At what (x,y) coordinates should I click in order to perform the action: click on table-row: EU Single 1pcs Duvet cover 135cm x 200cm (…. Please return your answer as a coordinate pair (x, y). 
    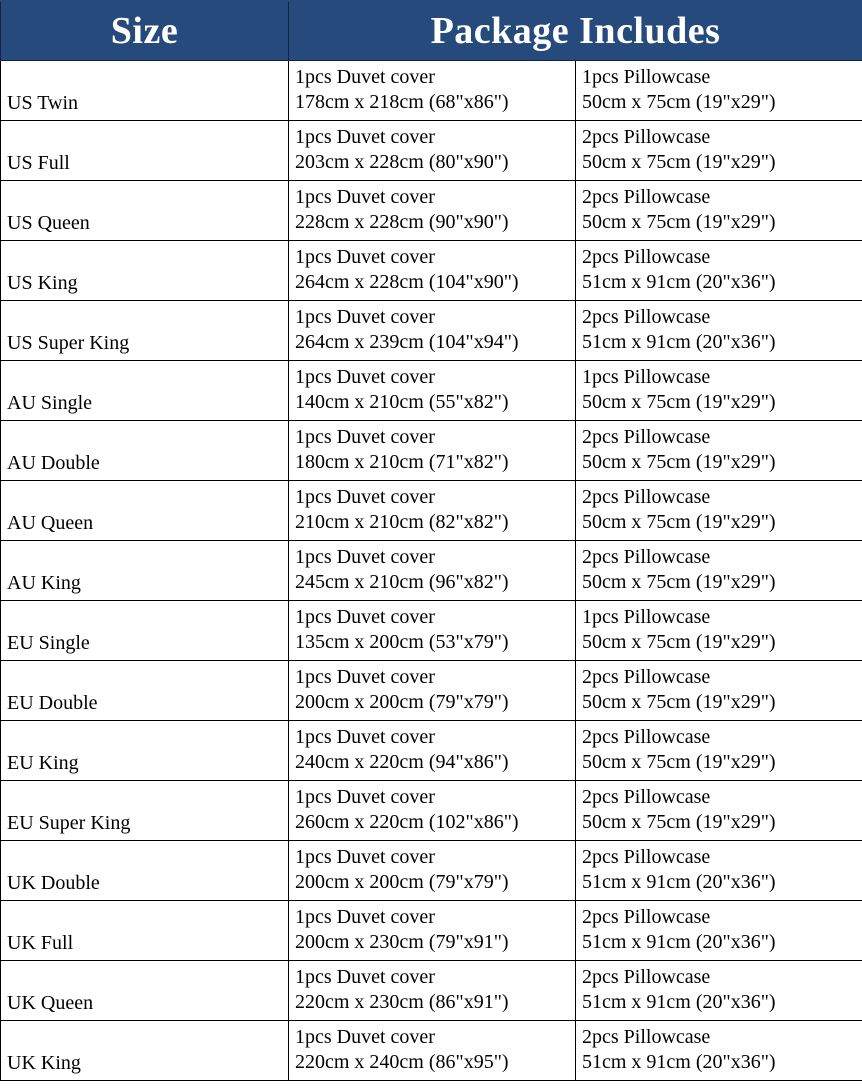
    Looking at the image, I should click on (431, 630).